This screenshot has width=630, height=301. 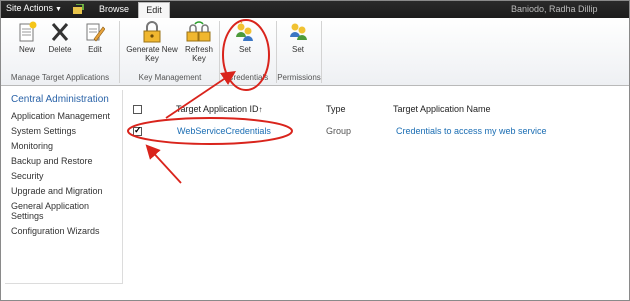 What do you see at coordinates (198, 31) in the screenshot?
I see `refresh-key-icon` at bounding box center [198, 31].